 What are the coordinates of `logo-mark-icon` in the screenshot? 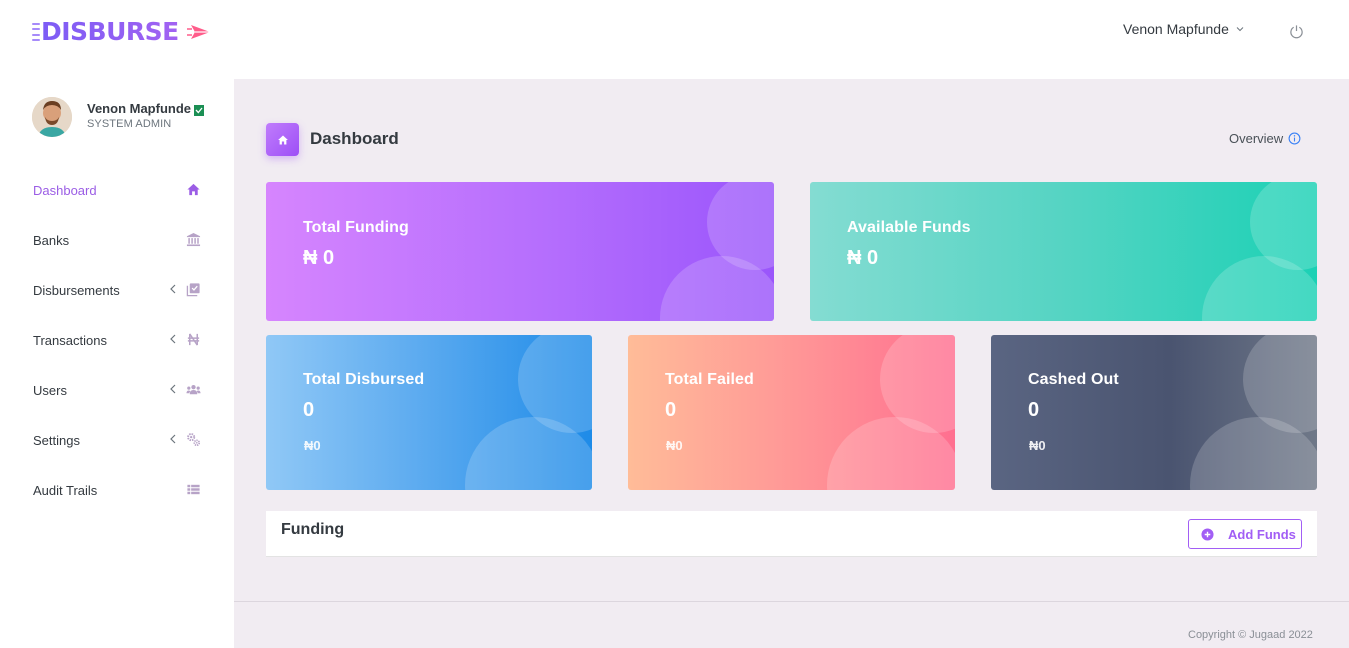 It's located at (36, 32).